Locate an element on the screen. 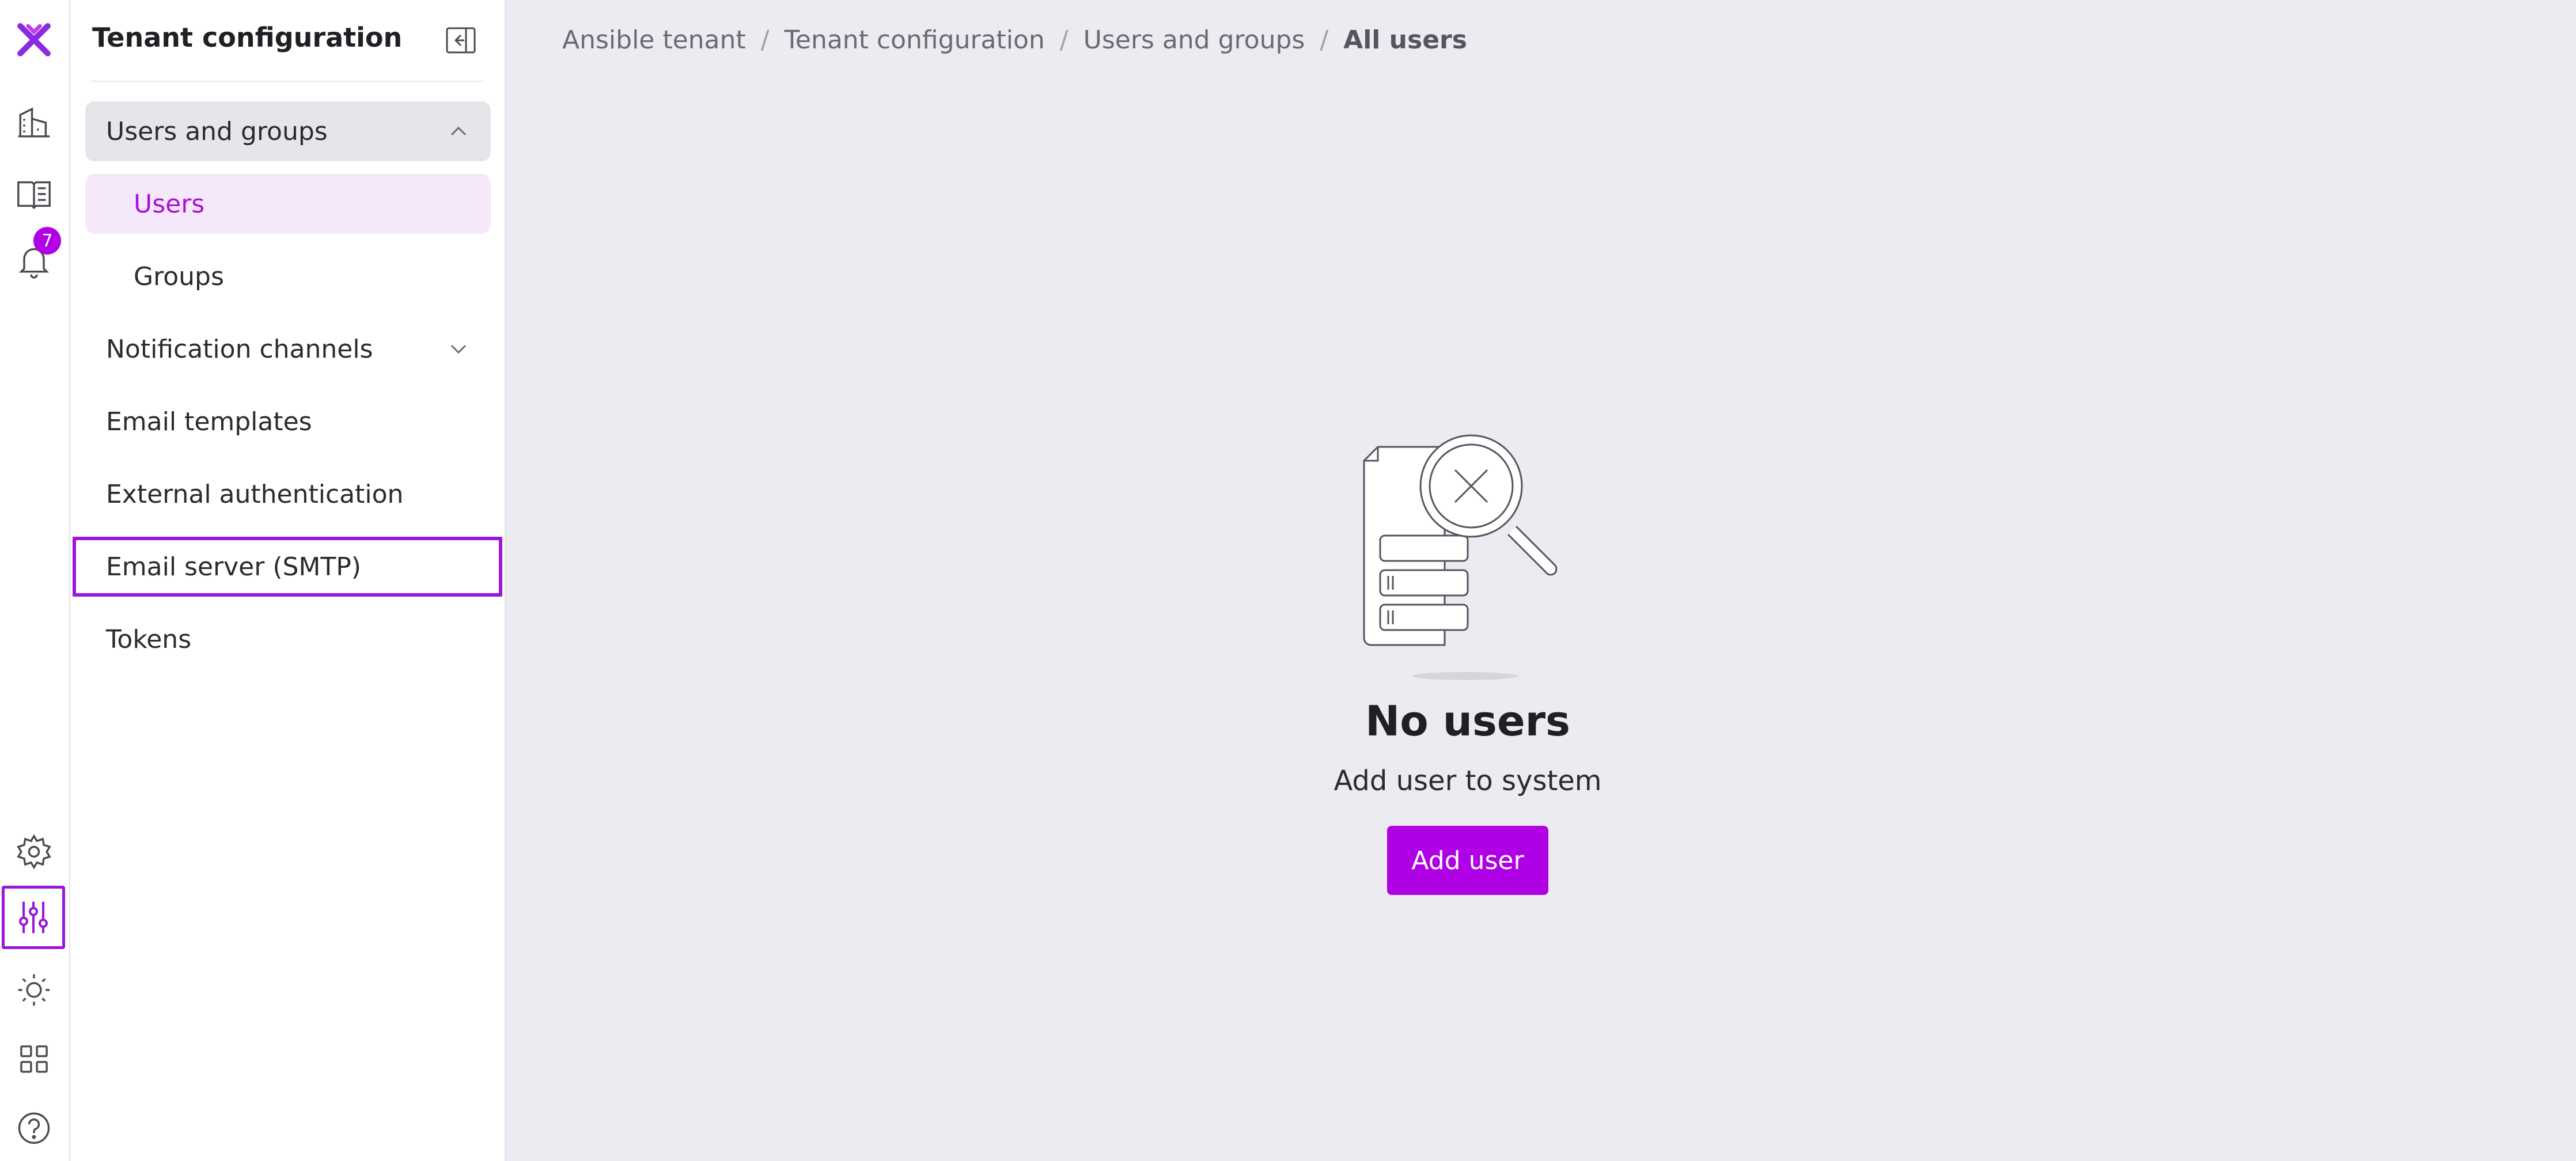 This screenshot has height=1161, width=2576. notification-count-badge: 7 is located at coordinates (47, 241).